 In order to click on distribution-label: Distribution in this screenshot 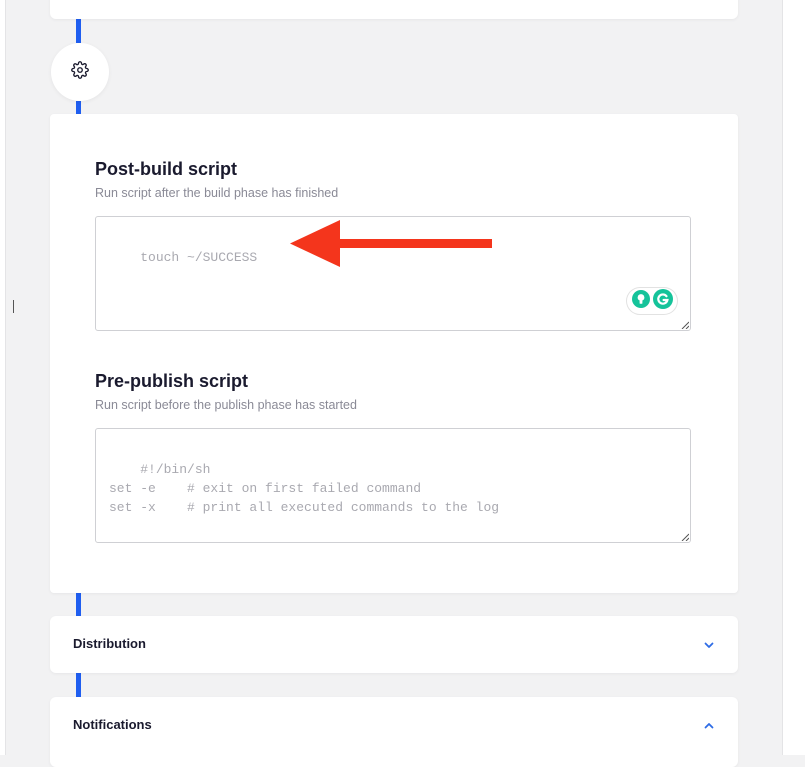, I will do `click(109, 643)`.